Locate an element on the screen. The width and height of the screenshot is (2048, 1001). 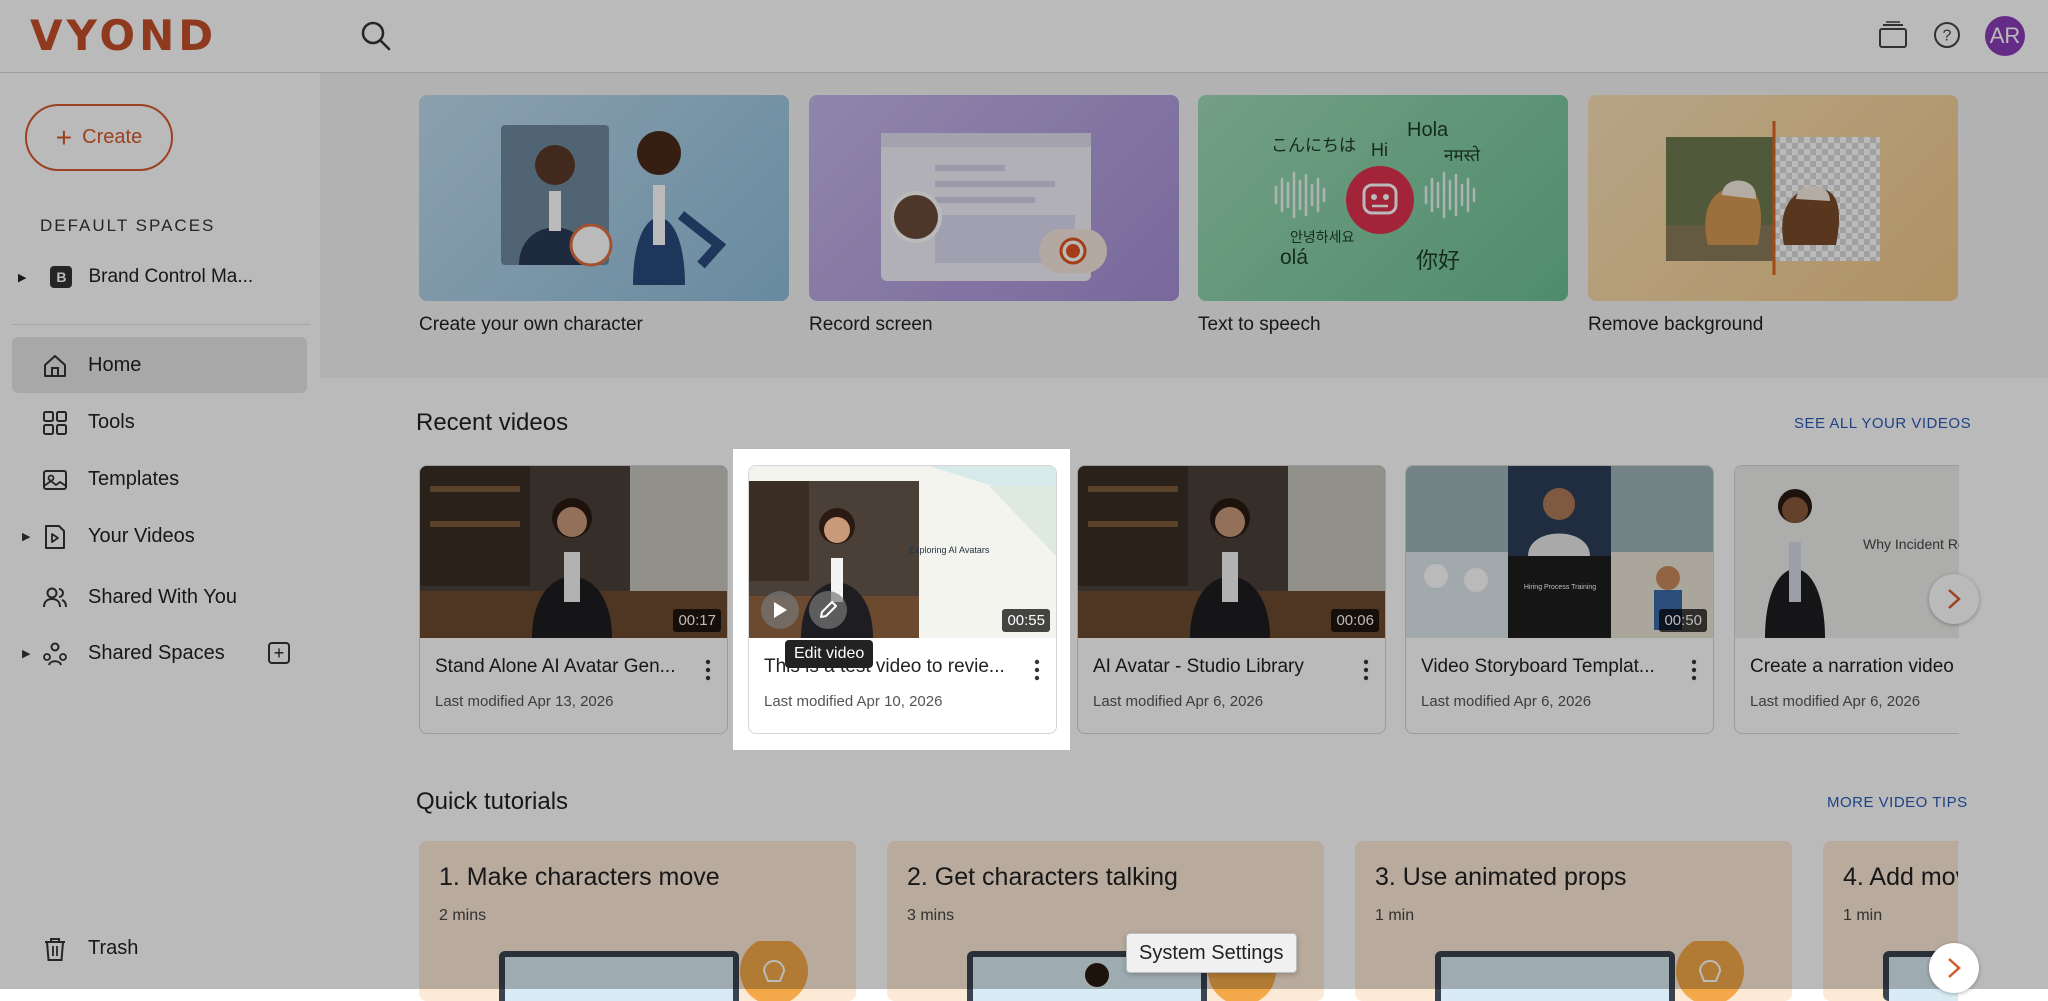
tutorial-duration: 3 mins is located at coordinates (931, 915).